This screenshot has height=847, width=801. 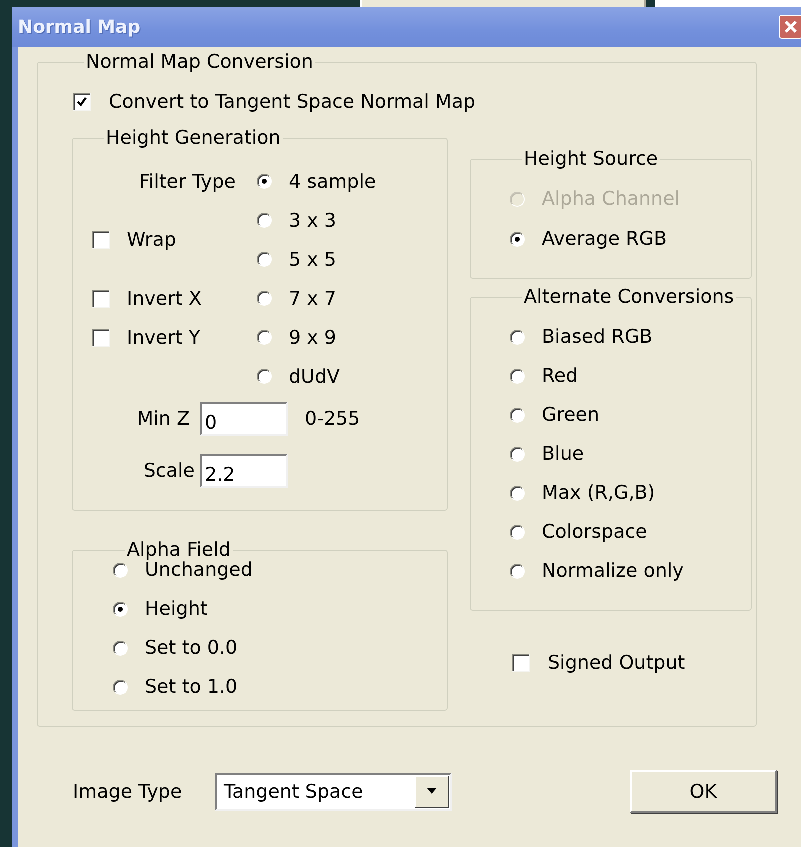 What do you see at coordinates (591, 159) in the screenshot?
I see `group-title: Height Source` at bounding box center [591, 159].